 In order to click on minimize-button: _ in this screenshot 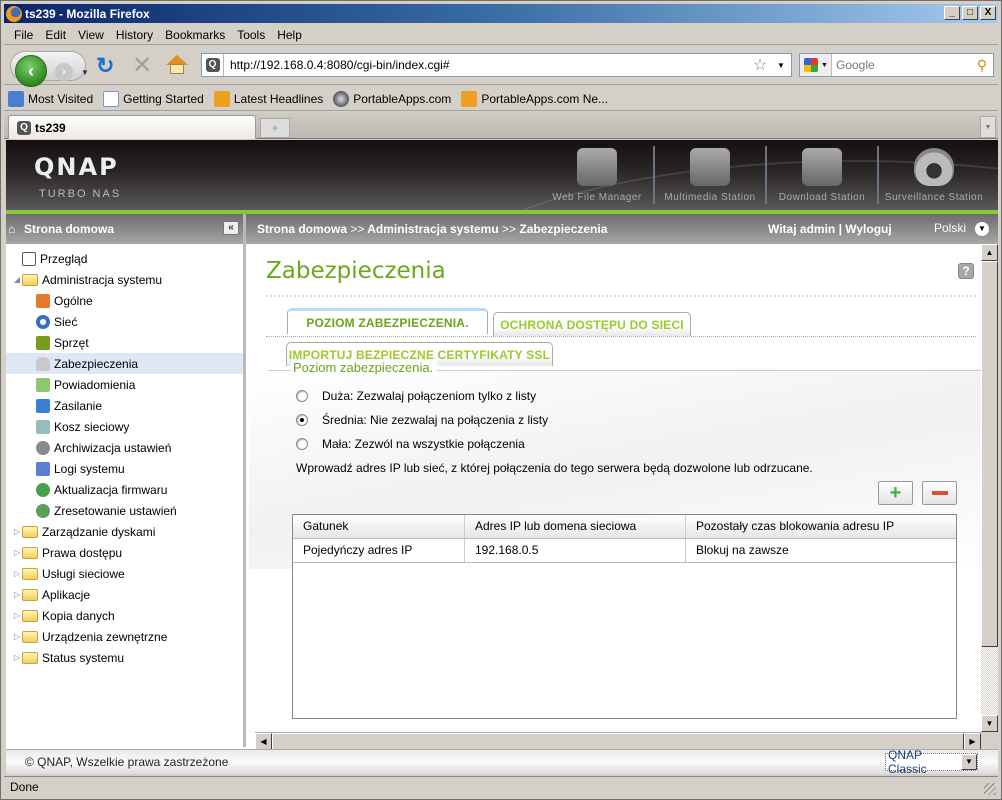, I will do `click(952, 13)`.